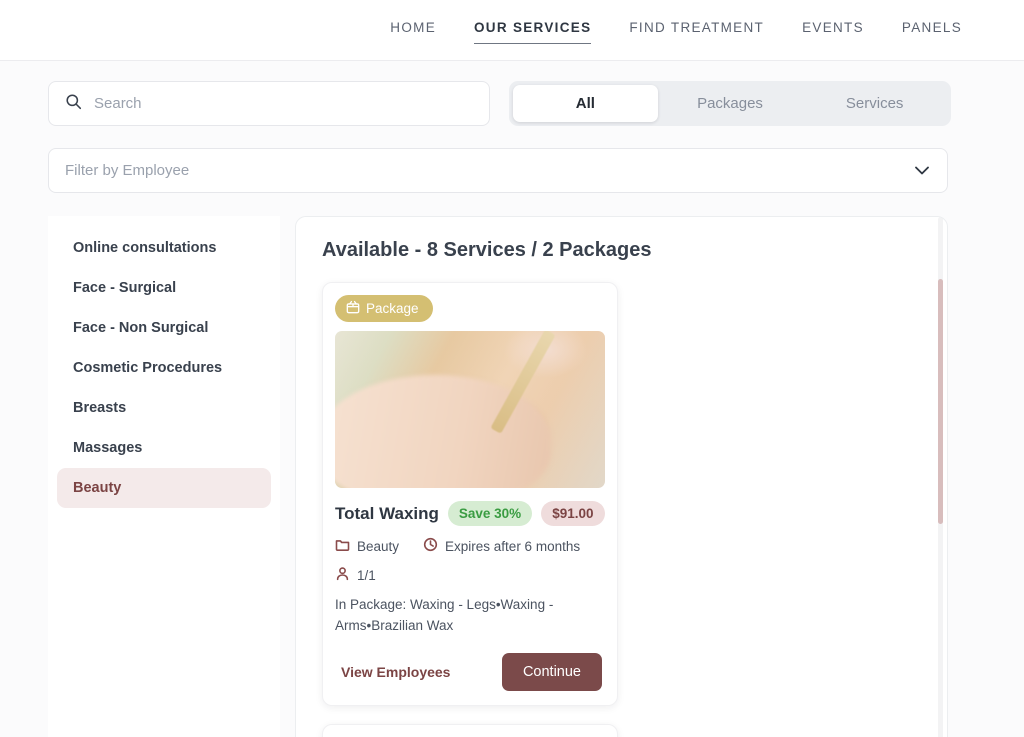  What do you see at coordinates (342, 546) in the screenshot?
I see `folder-icon` at bounding box center [342, 546].